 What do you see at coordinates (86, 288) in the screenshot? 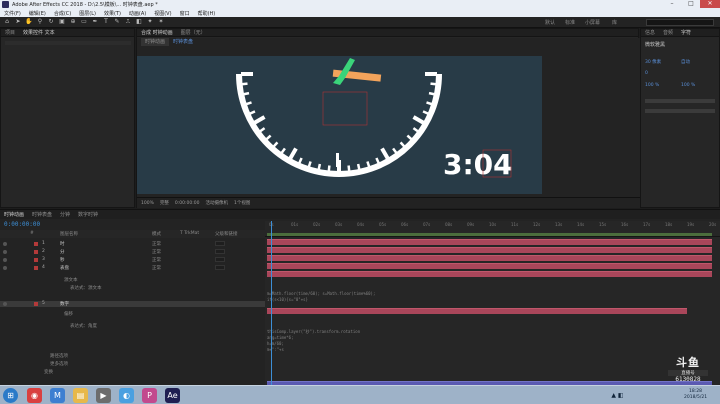
I see `property-expression-source-text: 表达式：源文本` at bounding box center [86, 288].